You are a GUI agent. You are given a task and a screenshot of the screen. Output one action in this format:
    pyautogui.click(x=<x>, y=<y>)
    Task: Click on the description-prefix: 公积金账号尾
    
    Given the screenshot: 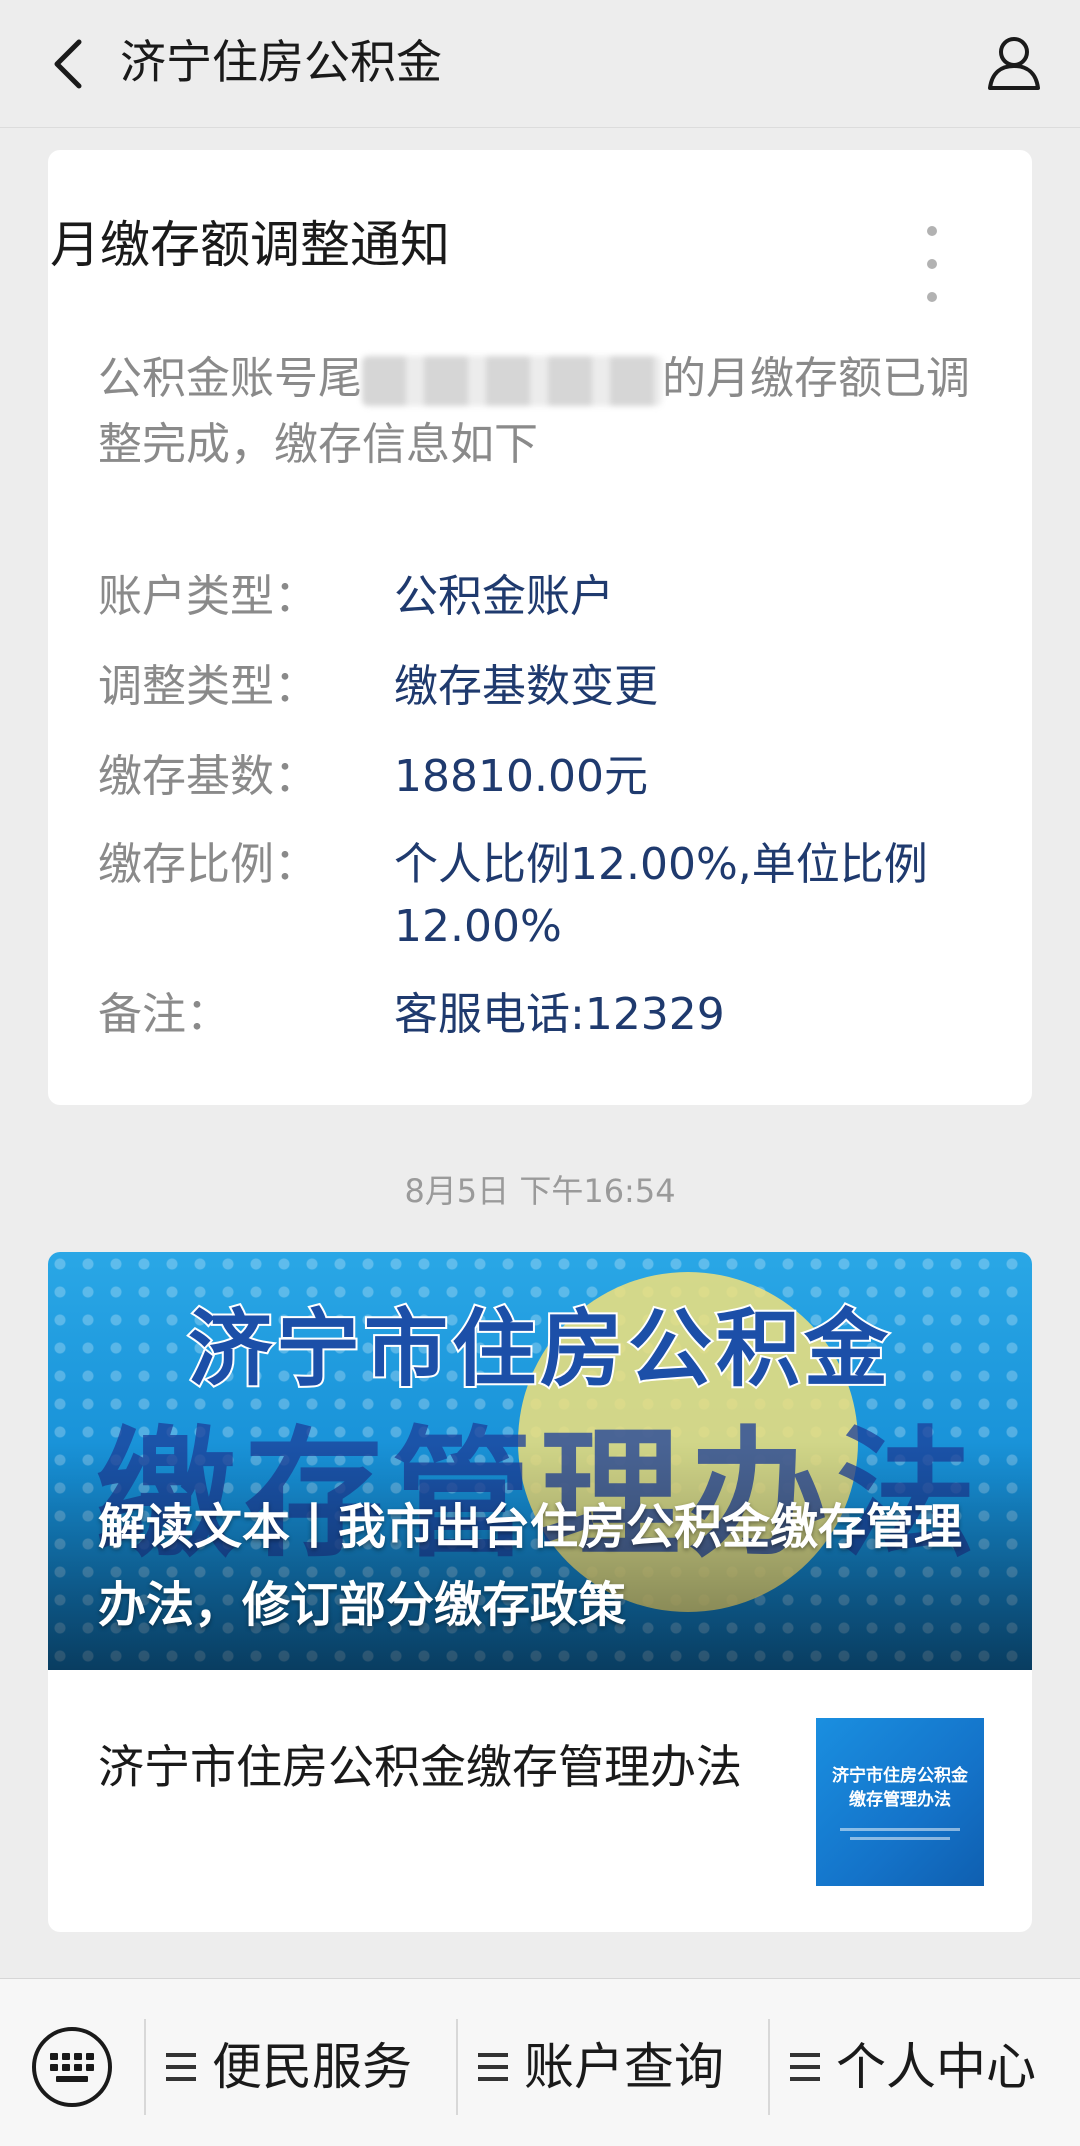 What is the action you would take?
    pyautogui.click(x=230, y=378)
    